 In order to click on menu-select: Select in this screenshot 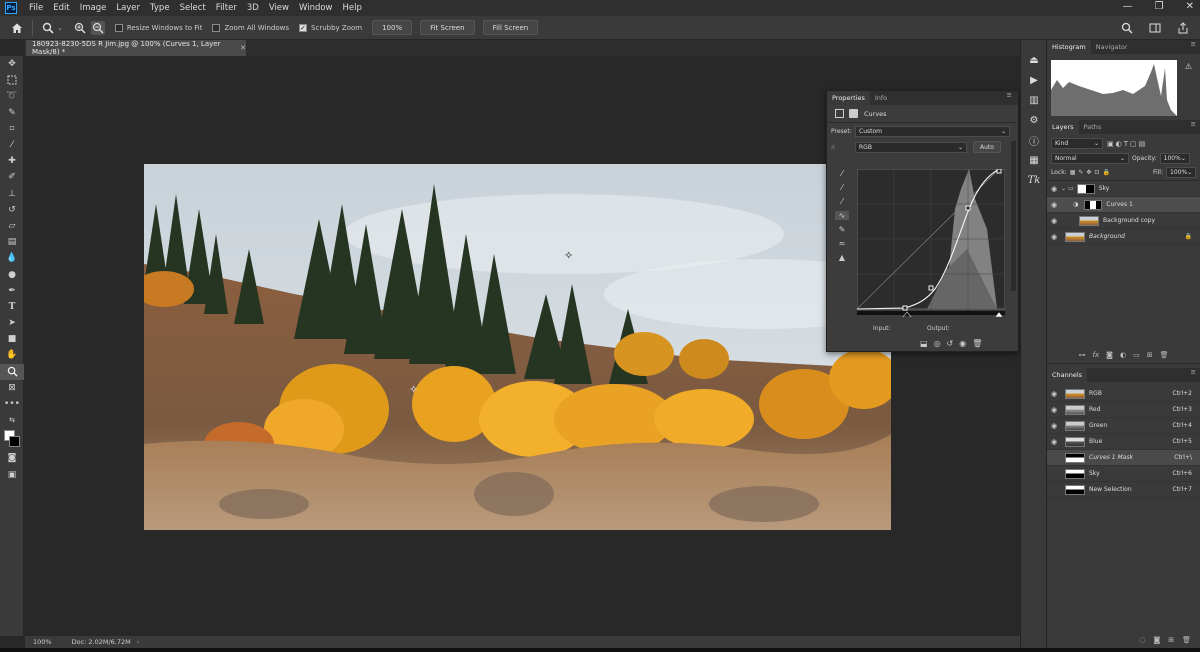, I will do `click(193, 8)`.